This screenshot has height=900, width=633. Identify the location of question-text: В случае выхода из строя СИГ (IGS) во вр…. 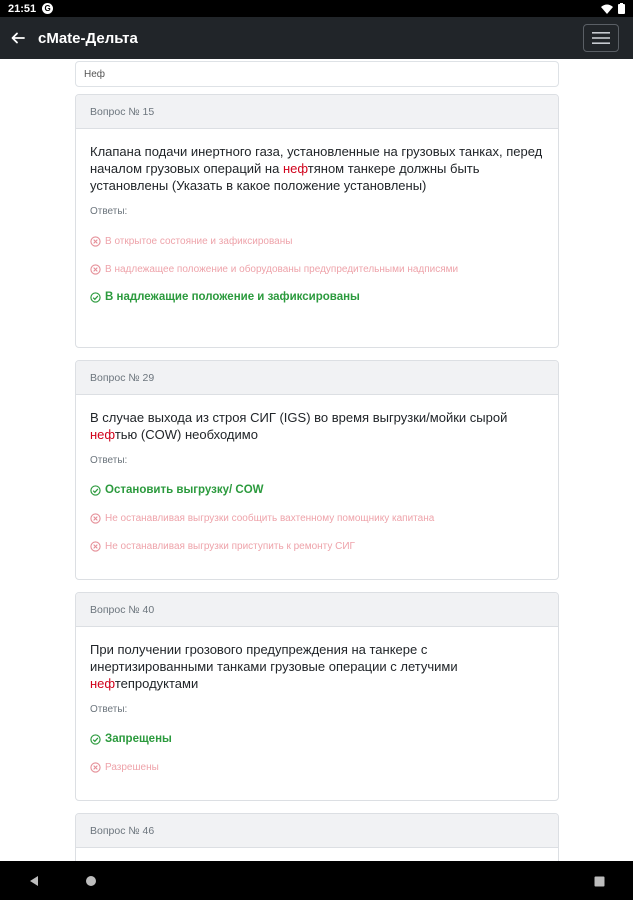
(317, 426).